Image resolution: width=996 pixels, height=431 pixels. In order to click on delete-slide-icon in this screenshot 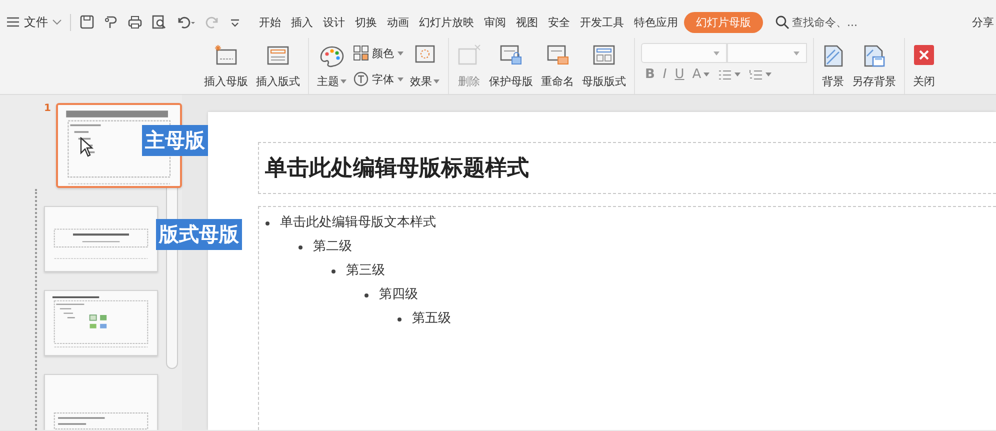, I will do `click(469, 55)`.